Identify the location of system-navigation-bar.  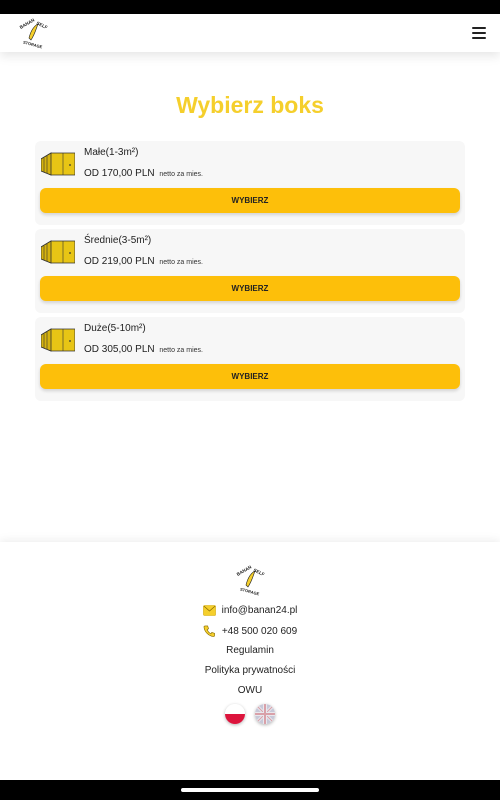
(250, 790).